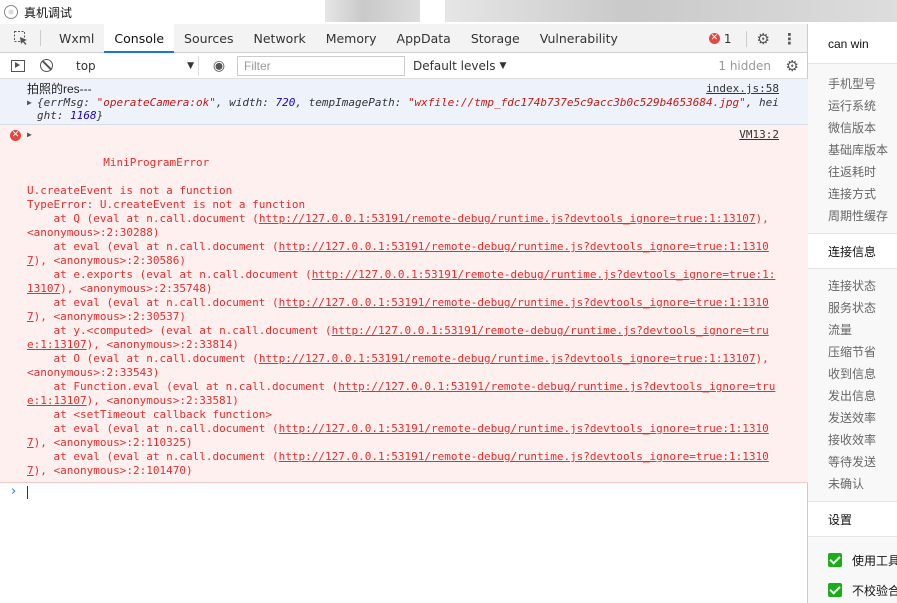  What do you see at coordinates (403, 156) in the screenshot?
I see `error-header: ▶ MiniProgramError` at bounding box center [403, 156].